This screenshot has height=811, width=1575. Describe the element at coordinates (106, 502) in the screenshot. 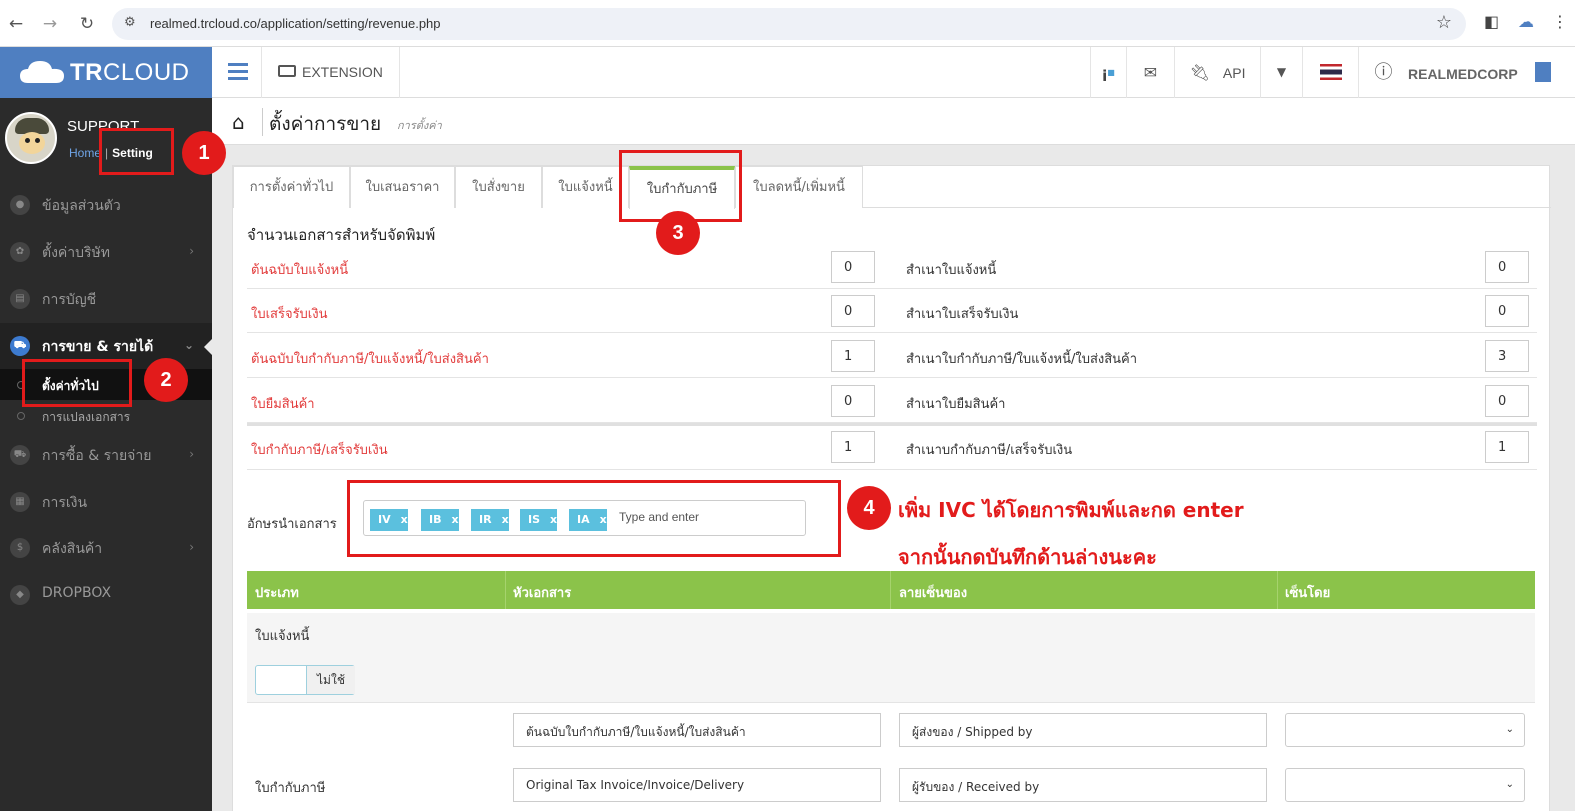

I see `sidebar-item-finance: ▦ การเงิน` at that location.